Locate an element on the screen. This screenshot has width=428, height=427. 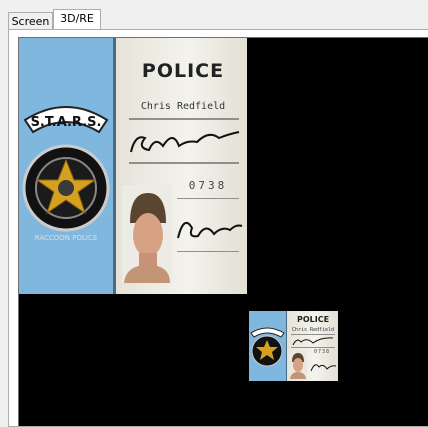
signature-small-icon is located at coordinates (210, 230).